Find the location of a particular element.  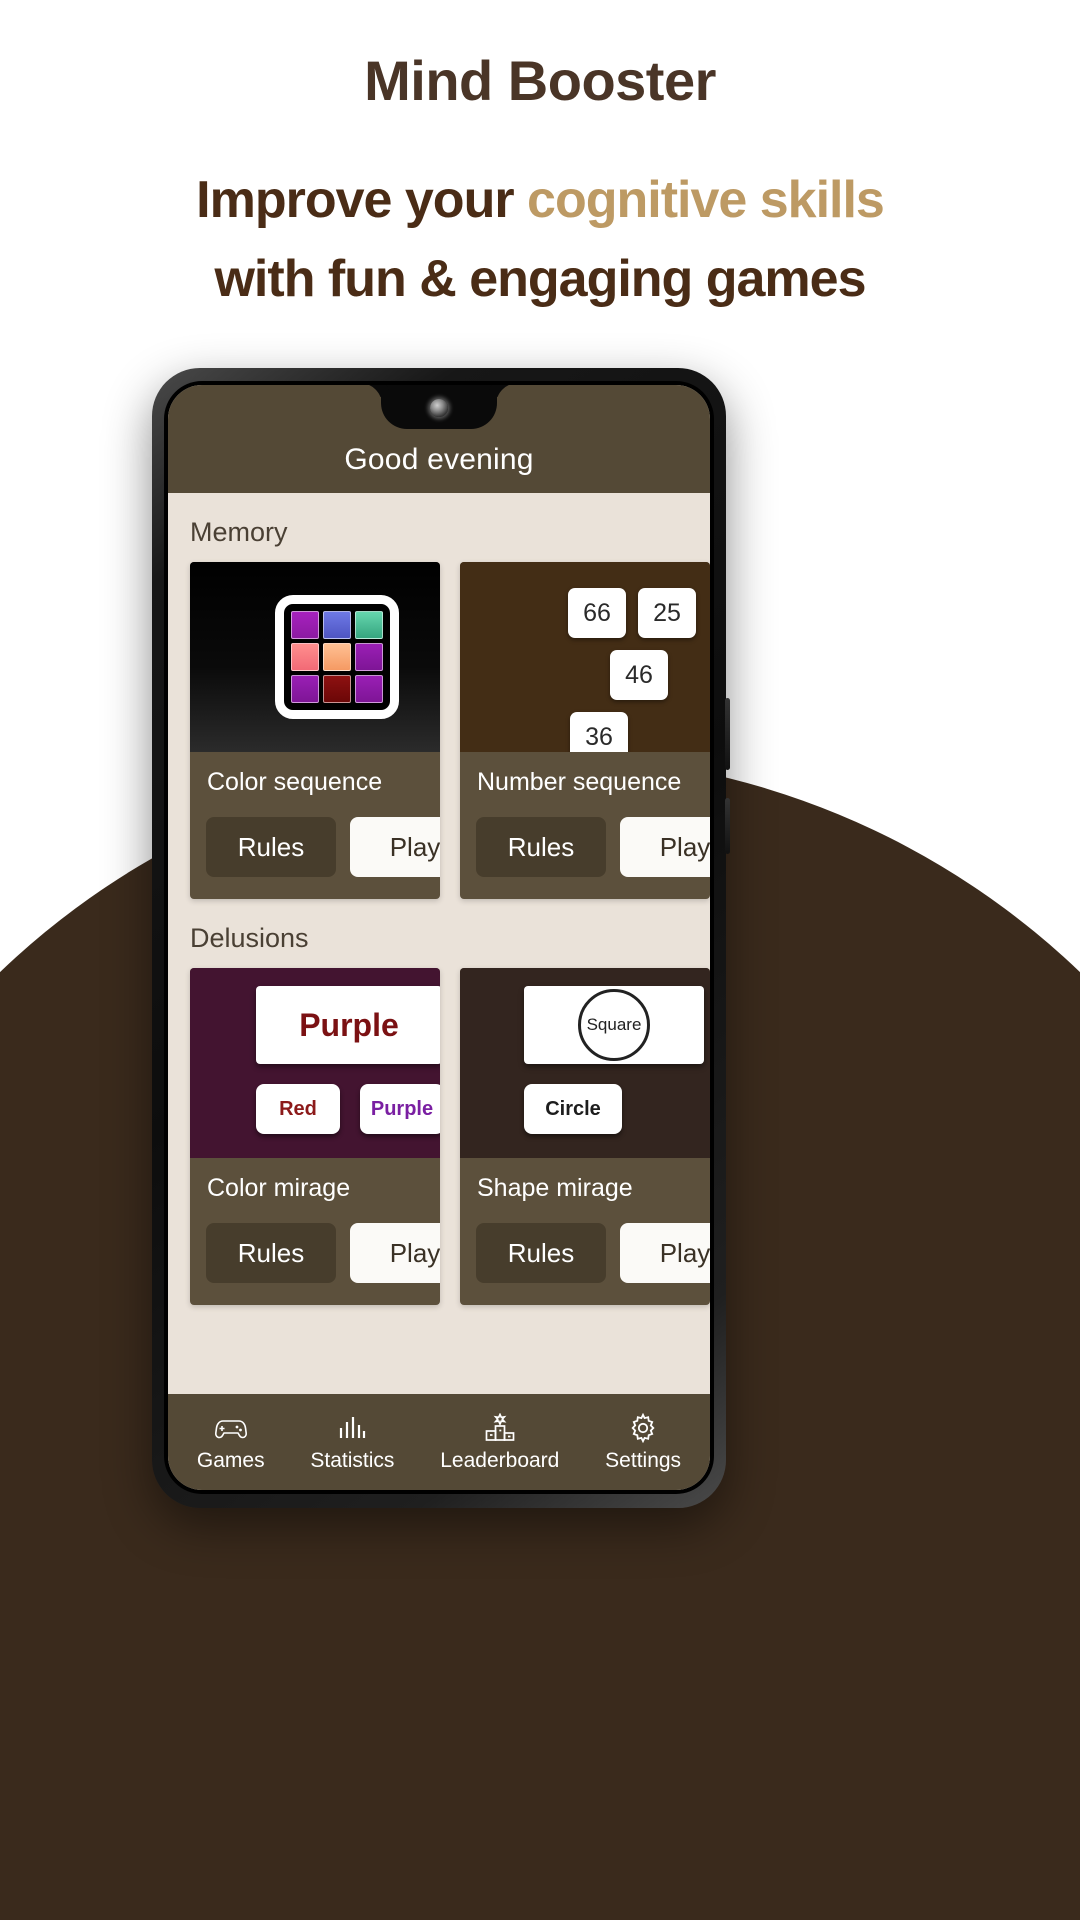

nav-label: Settings is located at coordinates (643, 1460).